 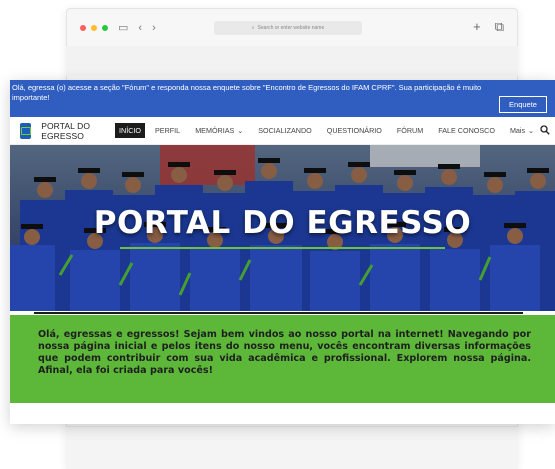 What do you see at coordinates (282, 413) in the screenshot?
I see `page-bottom-strip` at bounding box center [282, 413].